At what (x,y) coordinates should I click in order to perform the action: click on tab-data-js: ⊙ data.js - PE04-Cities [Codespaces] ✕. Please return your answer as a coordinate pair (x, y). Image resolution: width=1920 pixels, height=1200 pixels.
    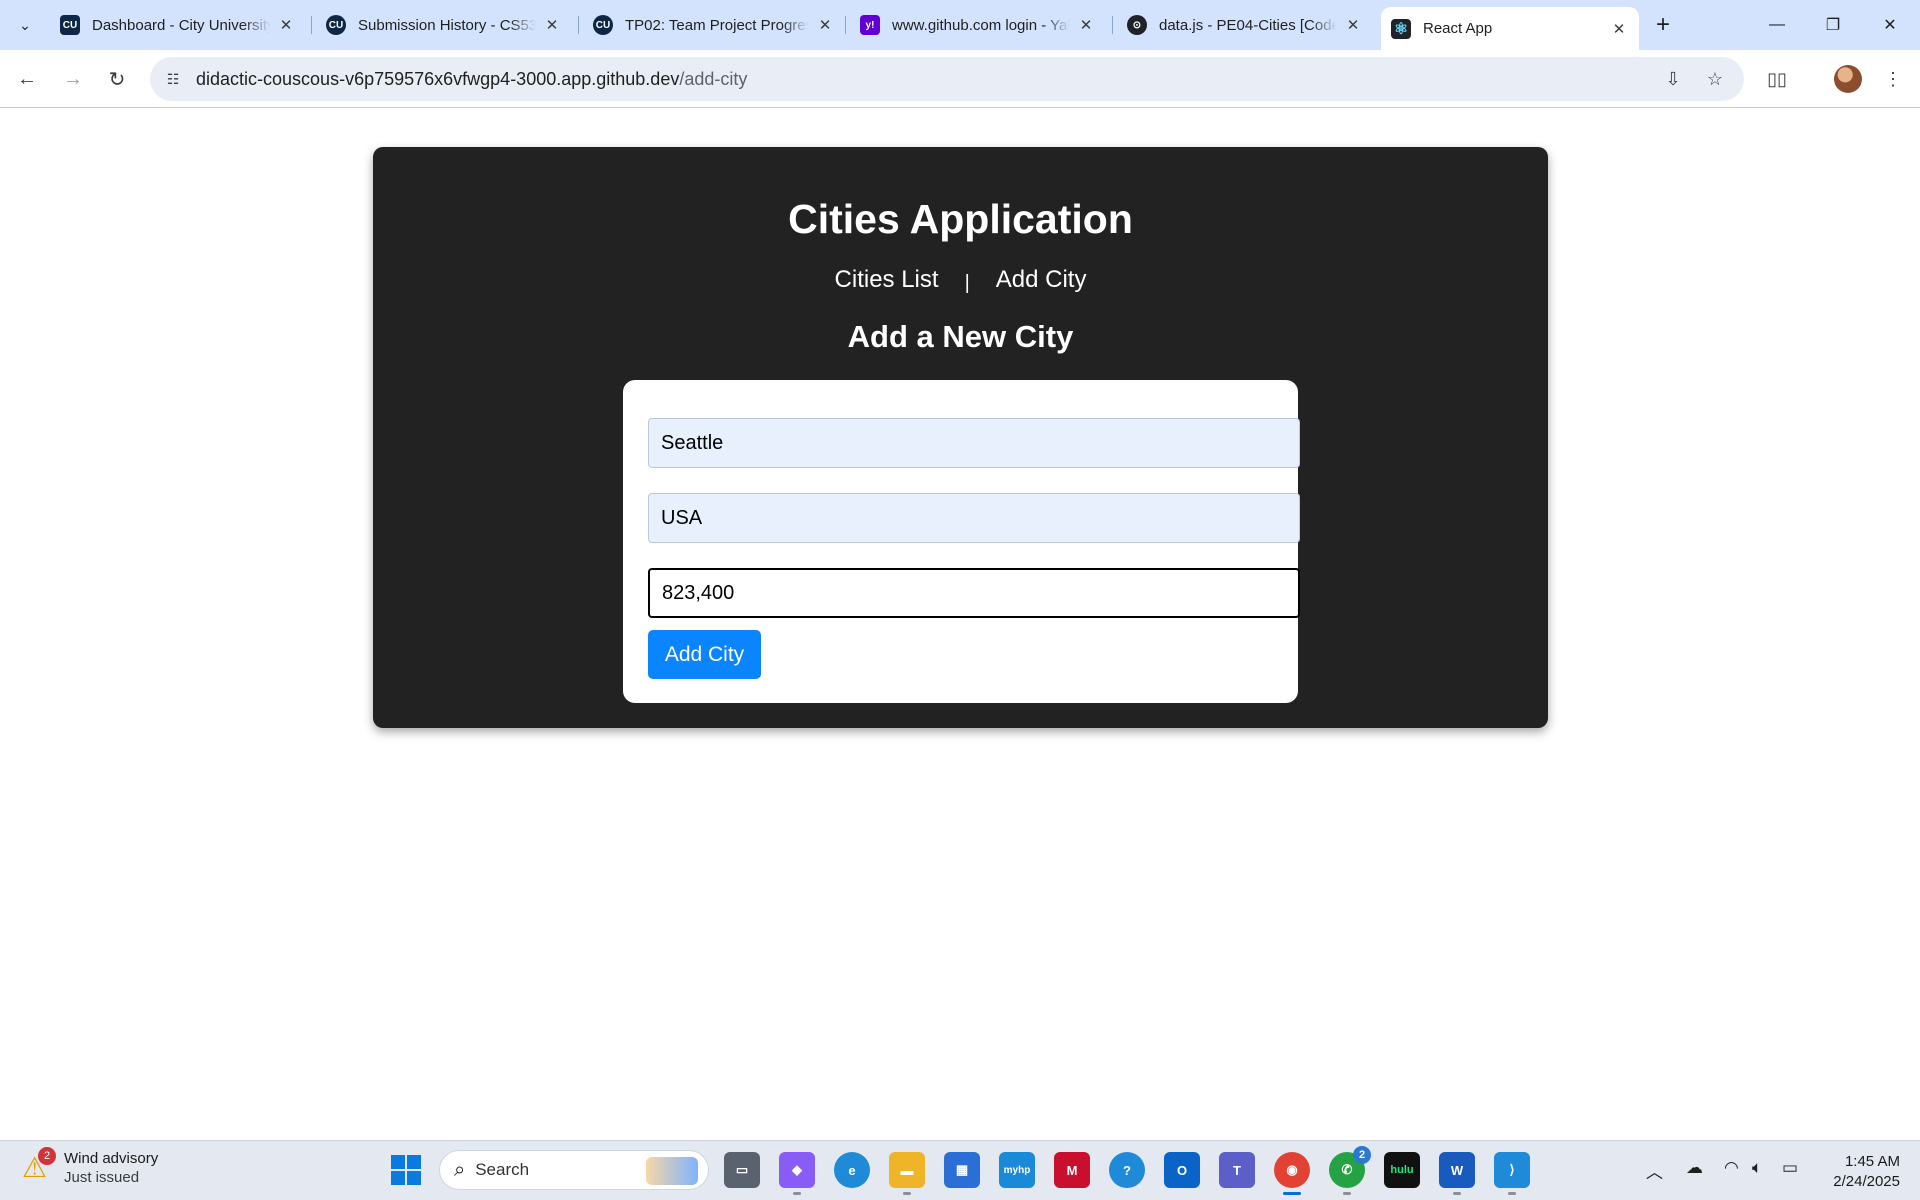
    Looking at the image, I should click on (1245, 25).